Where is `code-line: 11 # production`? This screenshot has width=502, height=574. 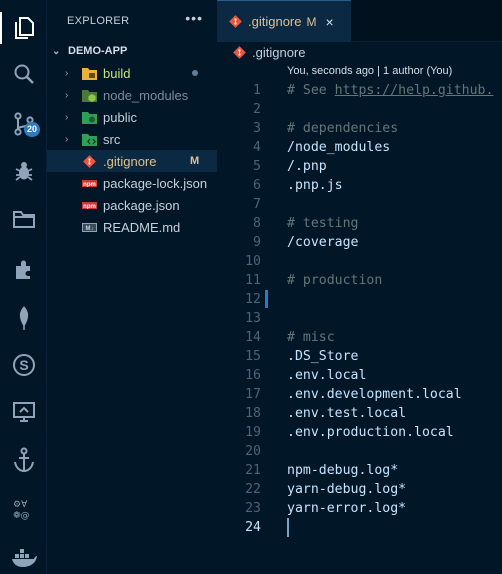 code-line: 11 # production is located at coordinates (359, 280).